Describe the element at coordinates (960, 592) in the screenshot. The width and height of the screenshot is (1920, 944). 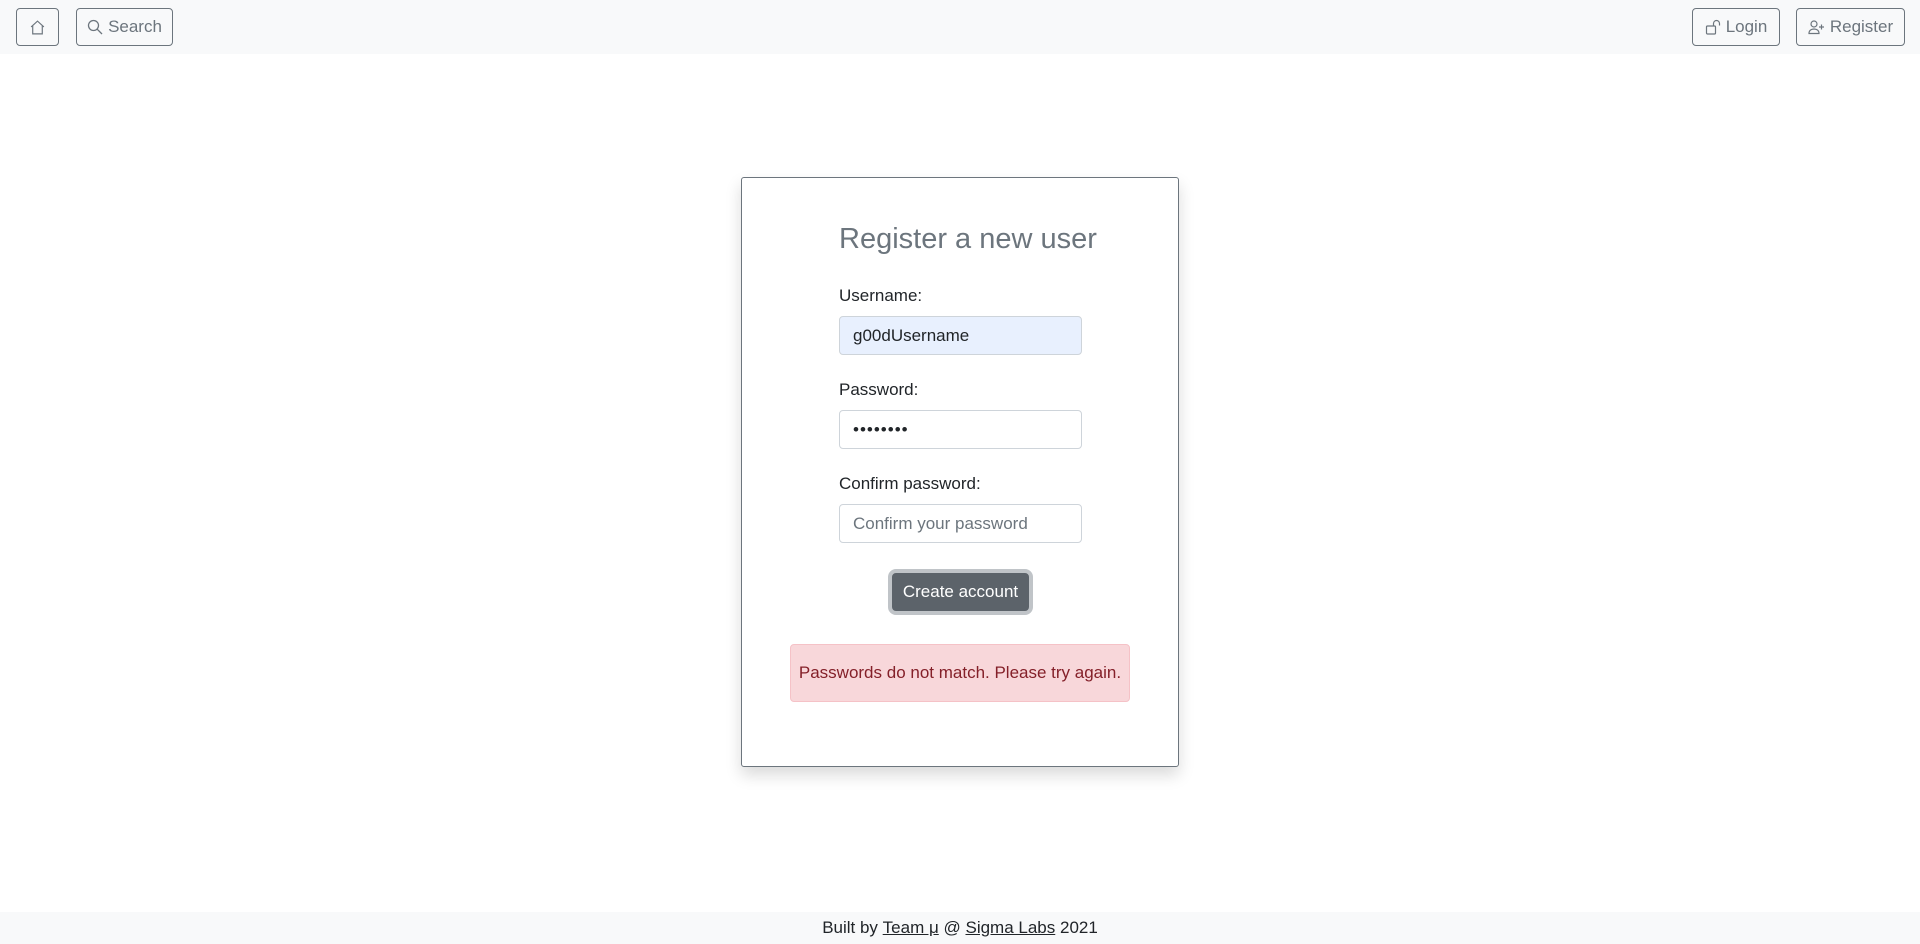
I see `create-account-button: Create account` at that location.